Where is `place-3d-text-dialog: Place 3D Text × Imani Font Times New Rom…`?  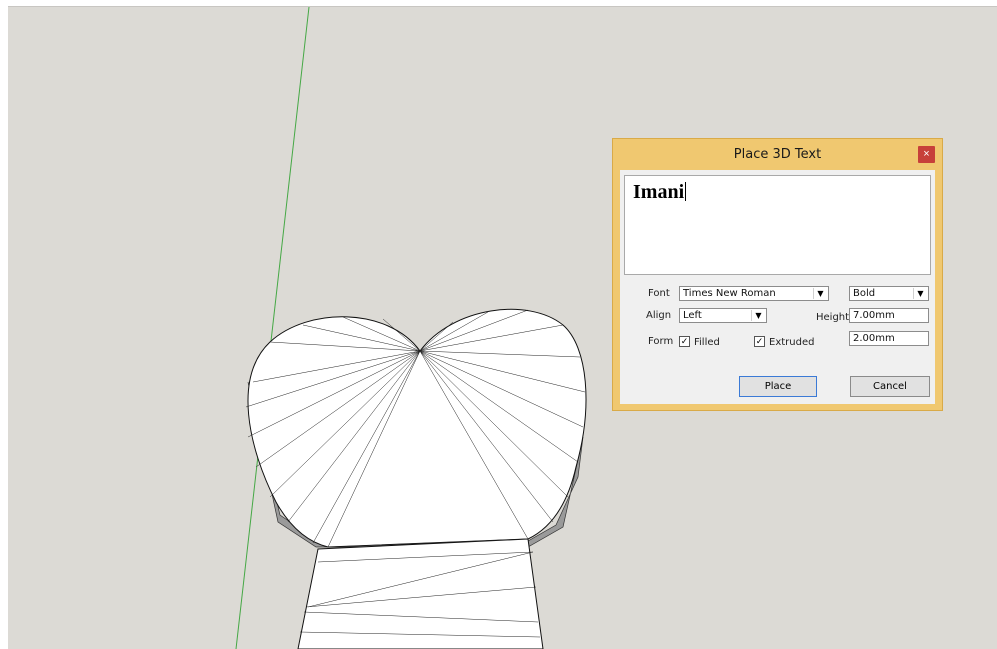
place-3d-text-dialog: Place 3D Text × Imani Font Times New Rom… is located at coordinates (777, 274).